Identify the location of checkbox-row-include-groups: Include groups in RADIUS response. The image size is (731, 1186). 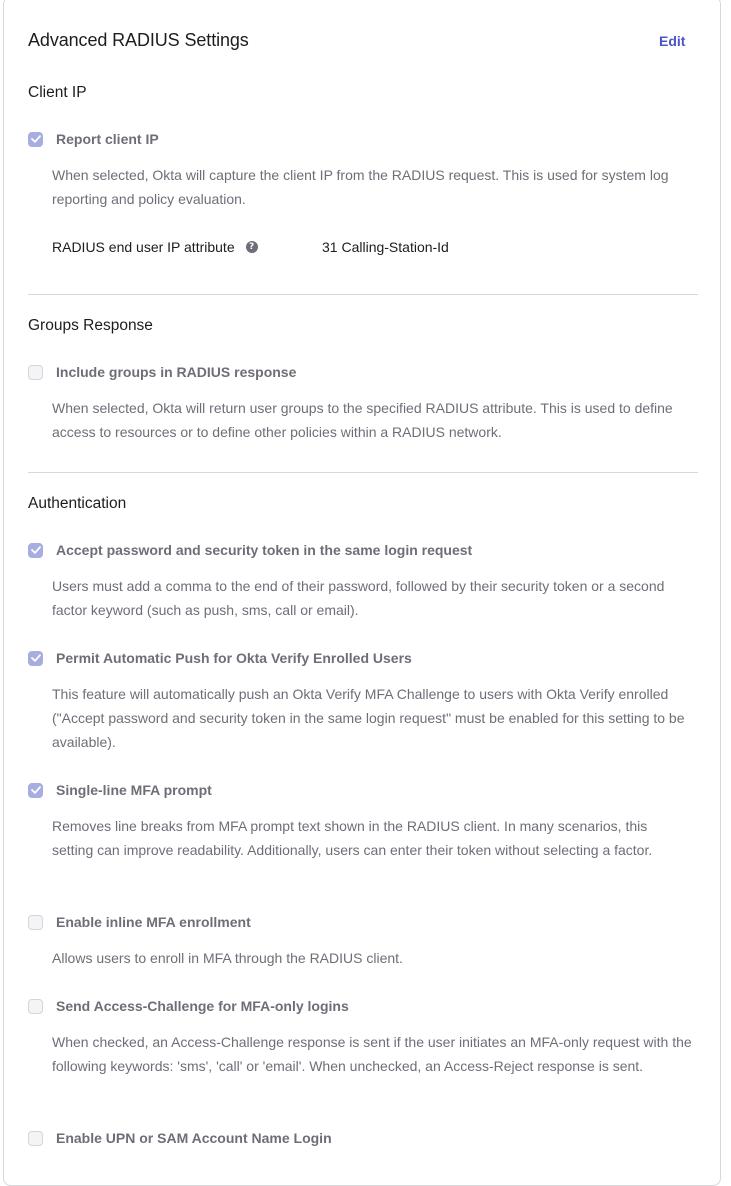
(162, 372).